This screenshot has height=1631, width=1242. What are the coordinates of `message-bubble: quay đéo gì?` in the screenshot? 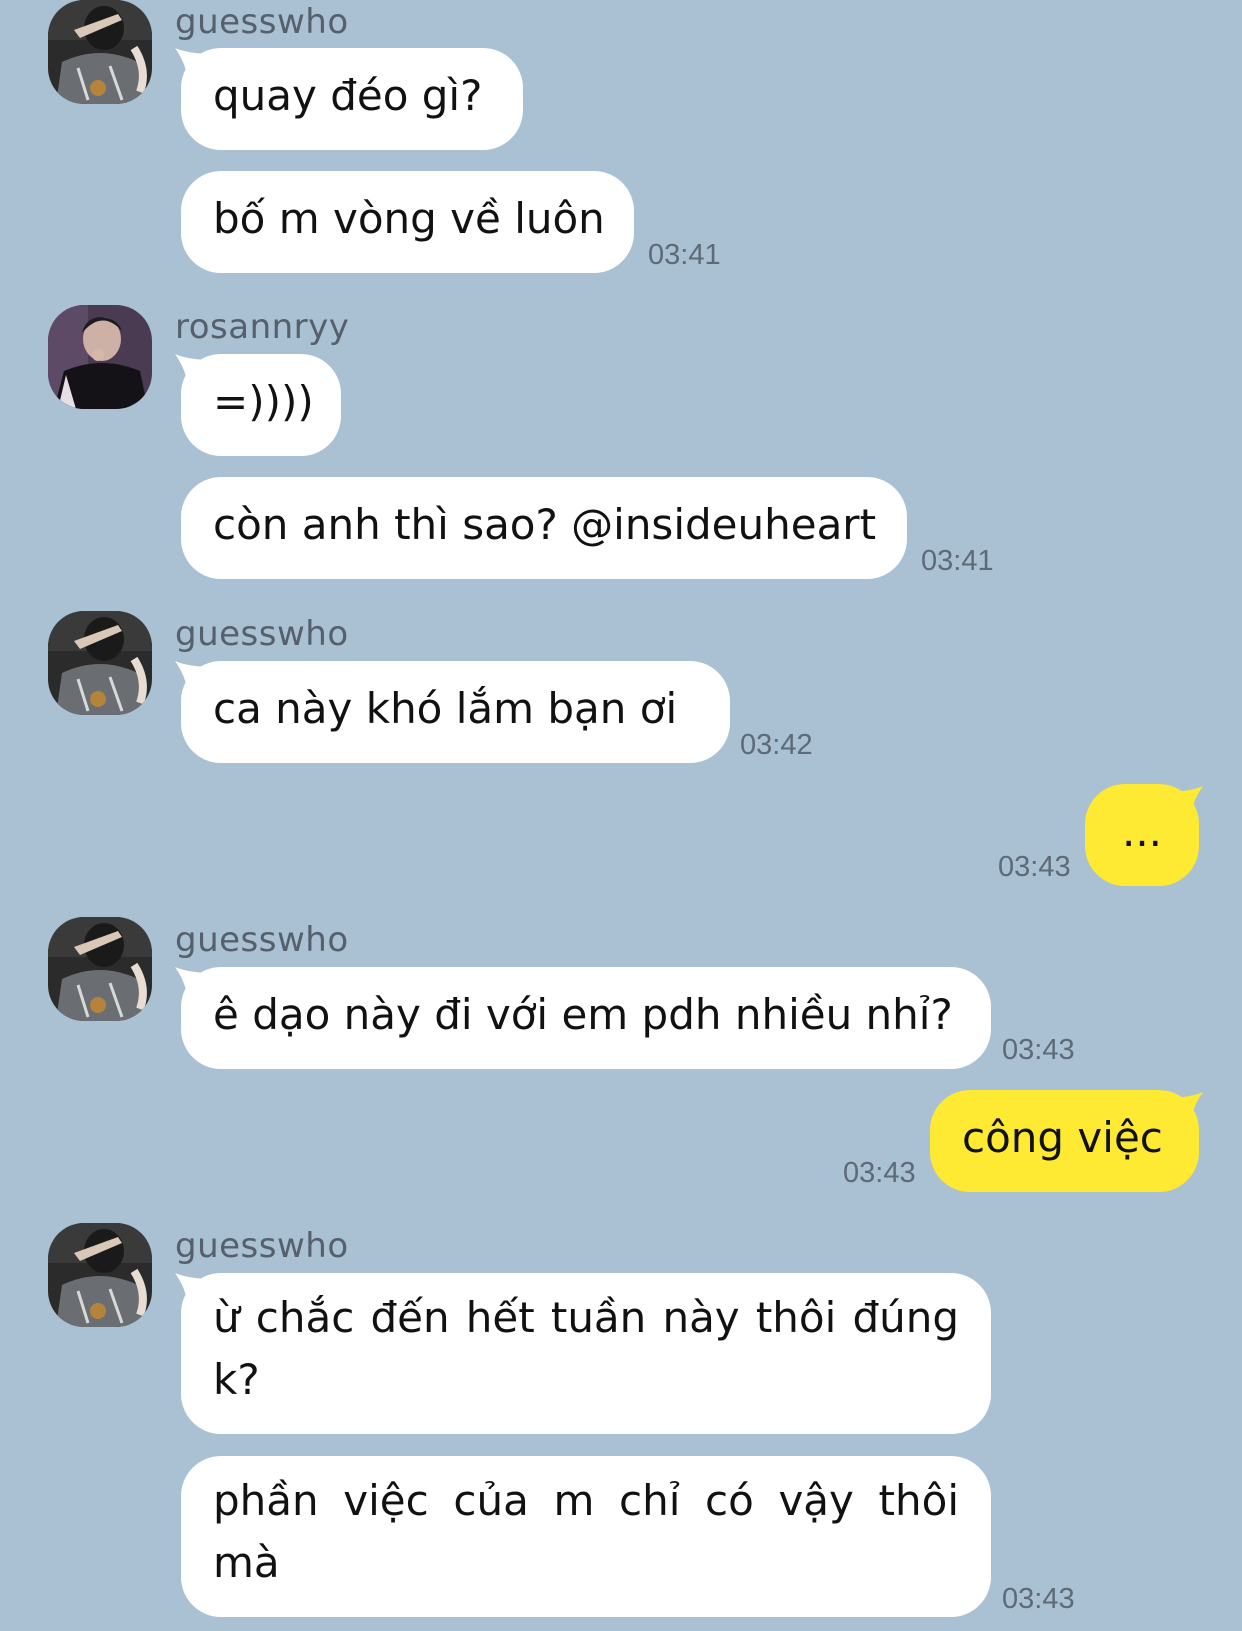 It's located at (352, 99).